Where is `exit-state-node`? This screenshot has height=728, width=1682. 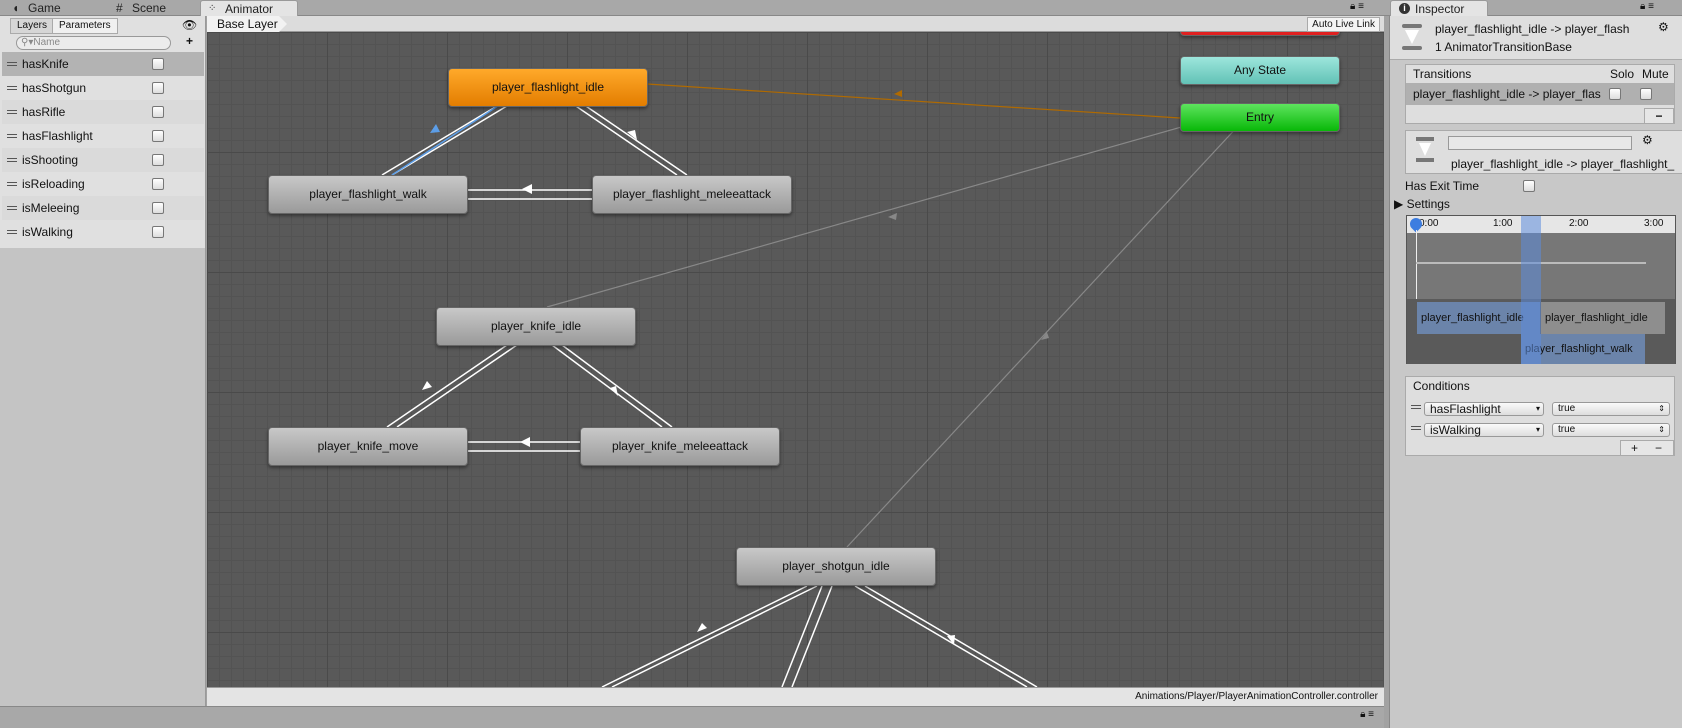 exit-state-node is located at coordinates (1260, 34).